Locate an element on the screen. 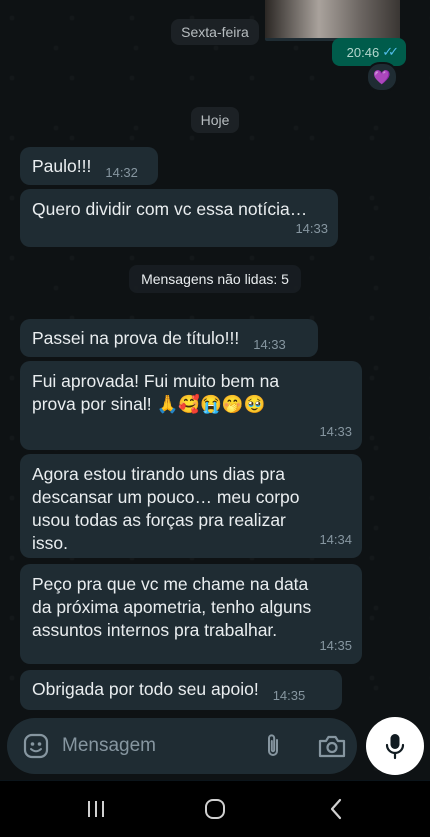 The height and width of the screenshot is (837, 430). message-text-line: assuntos internos pra trabalhar. is located at coordinates (155, 630).